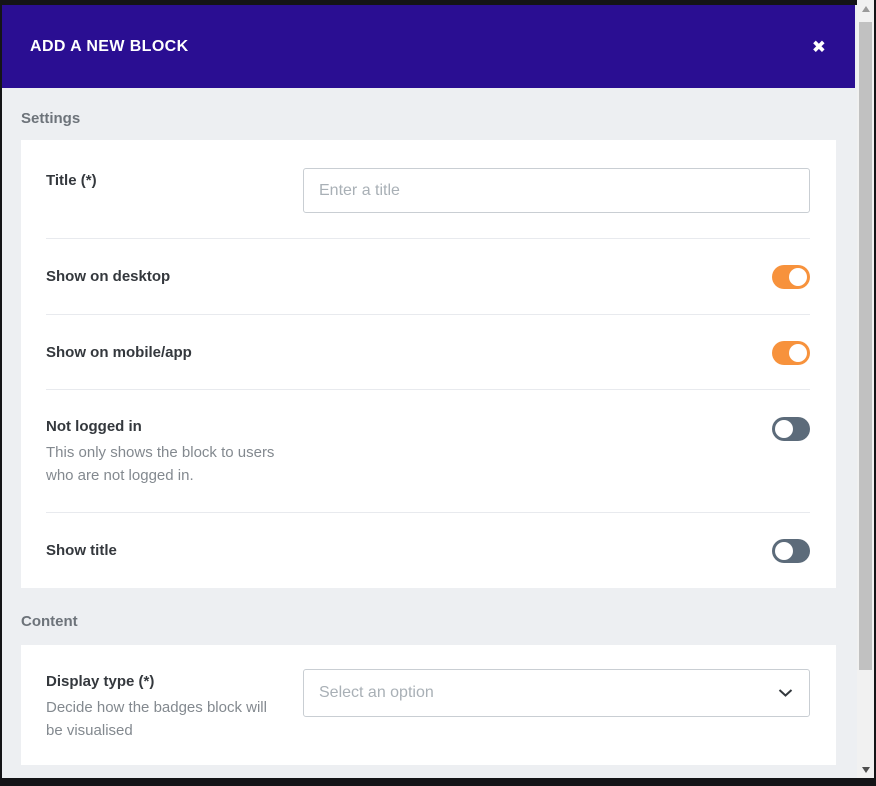  Describe the element at coordinates (428, 550) in the screenshot. I see `show-title-row: Show title` at that location.